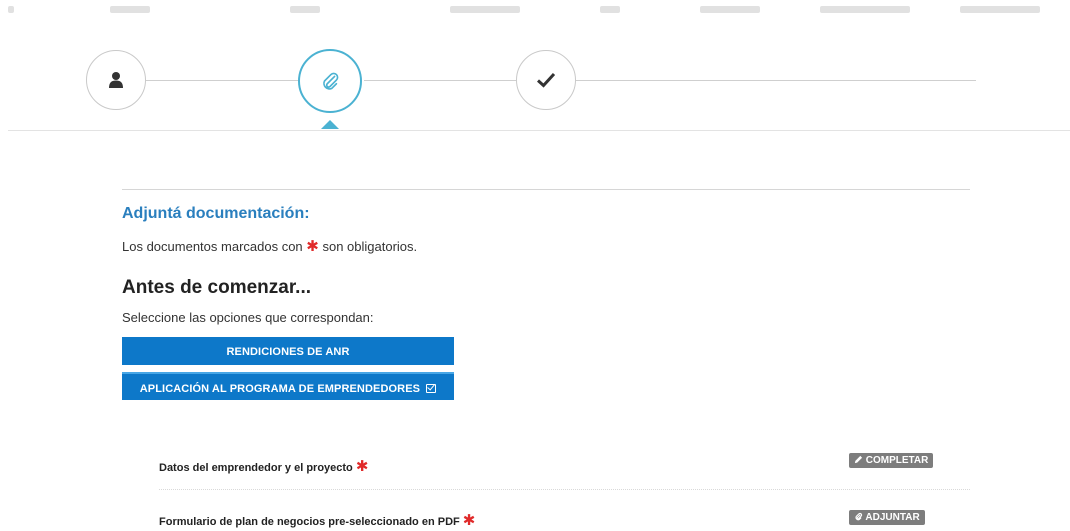 The width and height of the screenshot is (1070, 531). I want to click on required-note-text-end: son obligatorios., so click(370, 246).